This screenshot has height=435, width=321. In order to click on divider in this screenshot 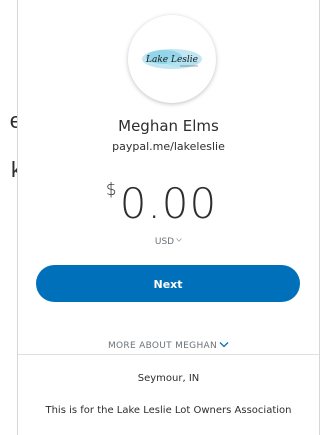, I will do `click(168, 354)`.